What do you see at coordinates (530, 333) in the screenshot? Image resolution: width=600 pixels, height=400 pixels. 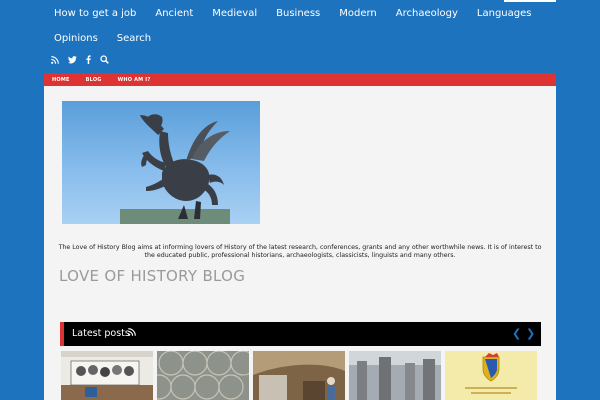 I see `carousel-next-icon: ❯` at bounding box center [530, 333].